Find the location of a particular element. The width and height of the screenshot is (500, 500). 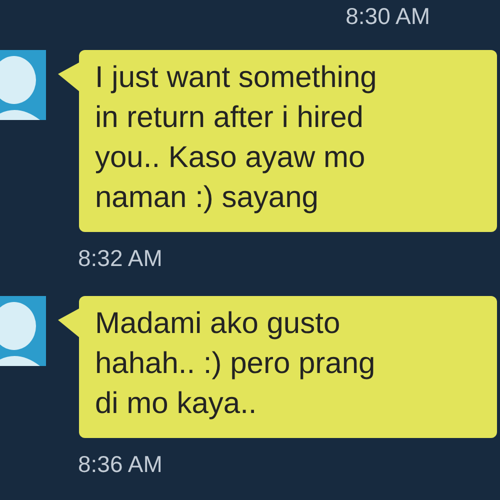

message-text: Madami ako gusto hahah.. :) pero prang di mo kaya.. is located at coordinates (235, 364).